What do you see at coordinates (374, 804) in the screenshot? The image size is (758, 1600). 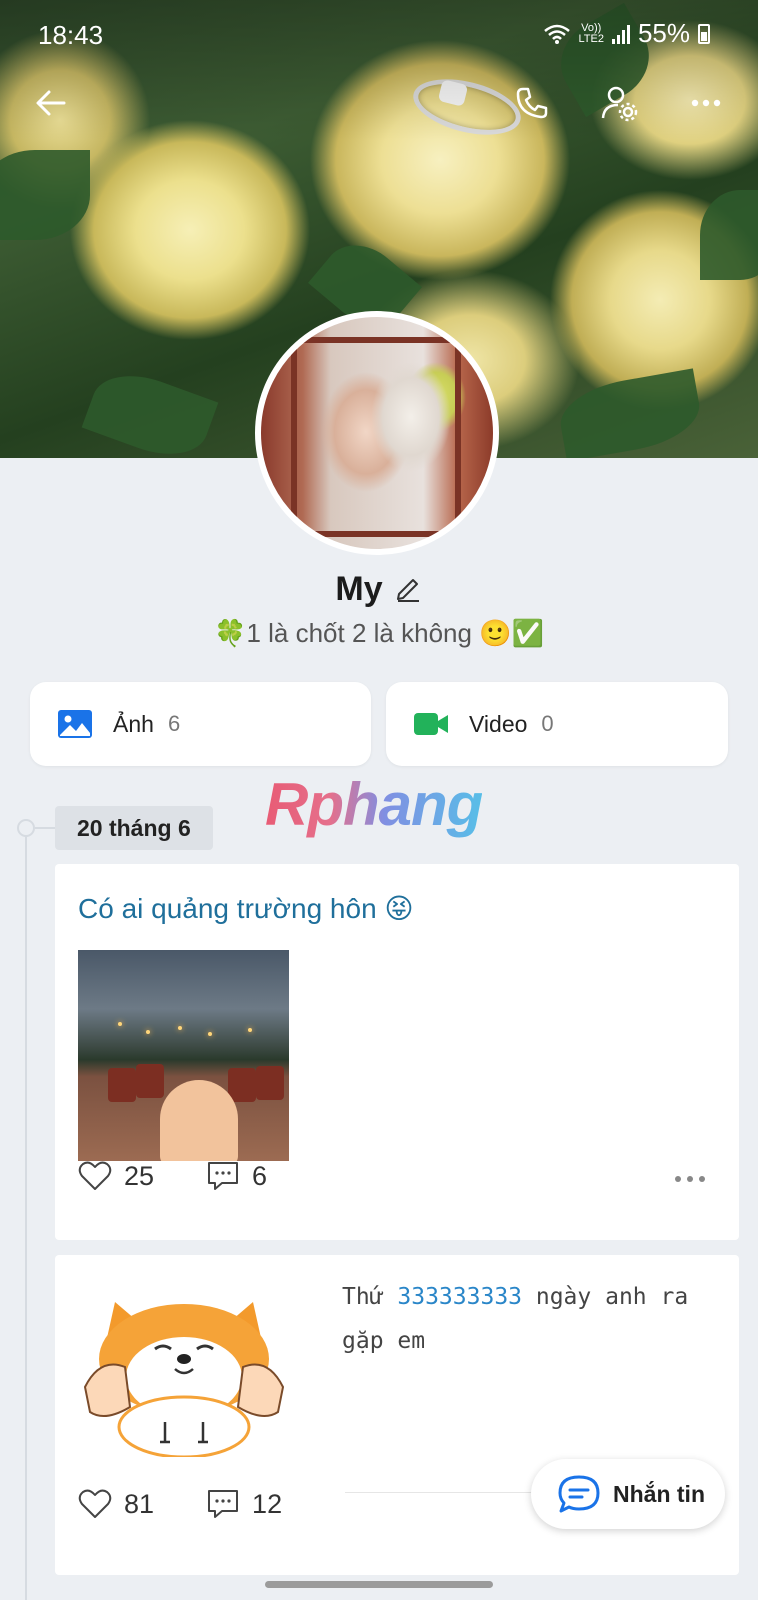 I see `watermark-logo: Rphang` at bounding box center [374, 804].